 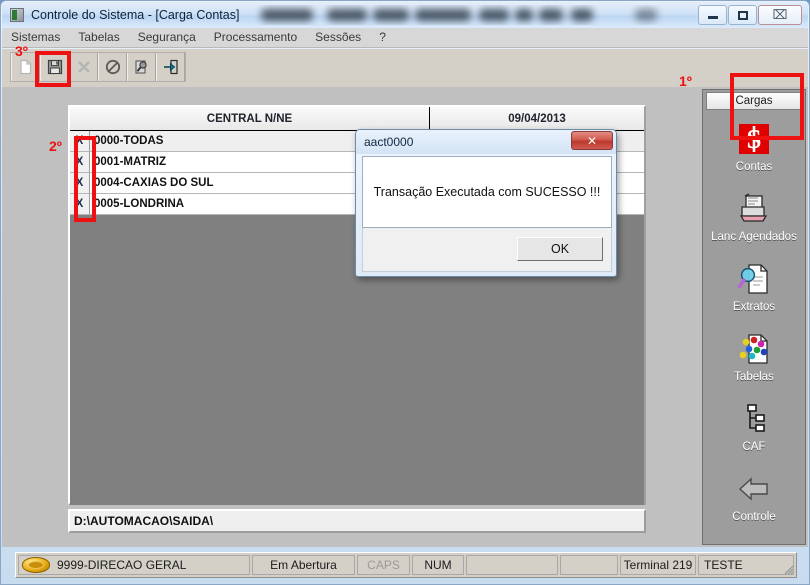 I want to click on exit-door-icon, so click(x=170, y=67).